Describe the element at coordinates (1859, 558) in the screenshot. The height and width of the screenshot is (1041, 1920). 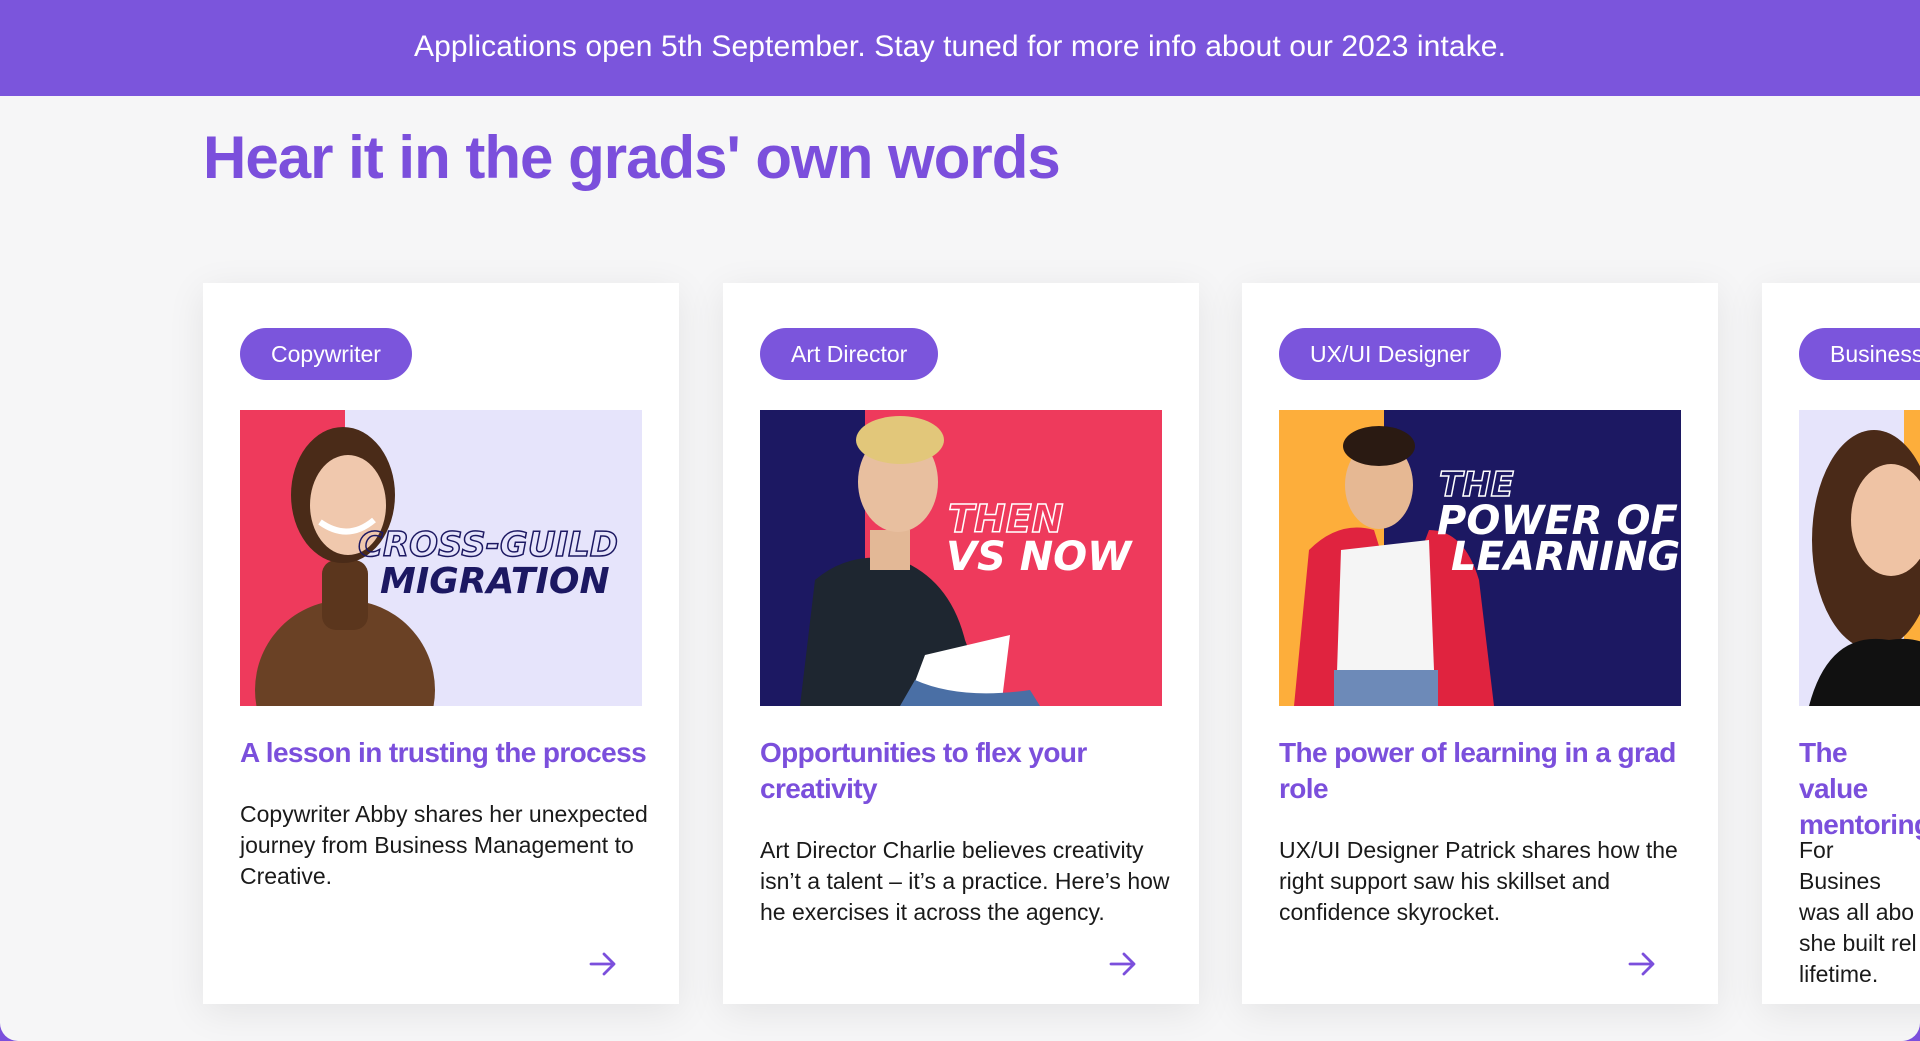
I see `story-thumbnail` at that location.